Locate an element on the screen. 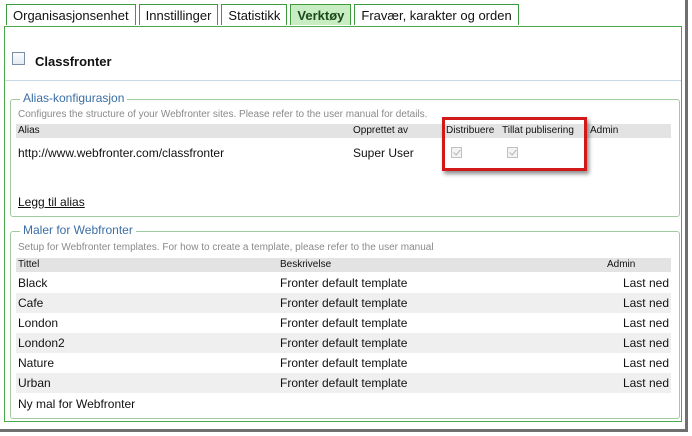 The width and height of the screenshot is (692, 436). template-title: London2 is located at coordinates (41, 343).